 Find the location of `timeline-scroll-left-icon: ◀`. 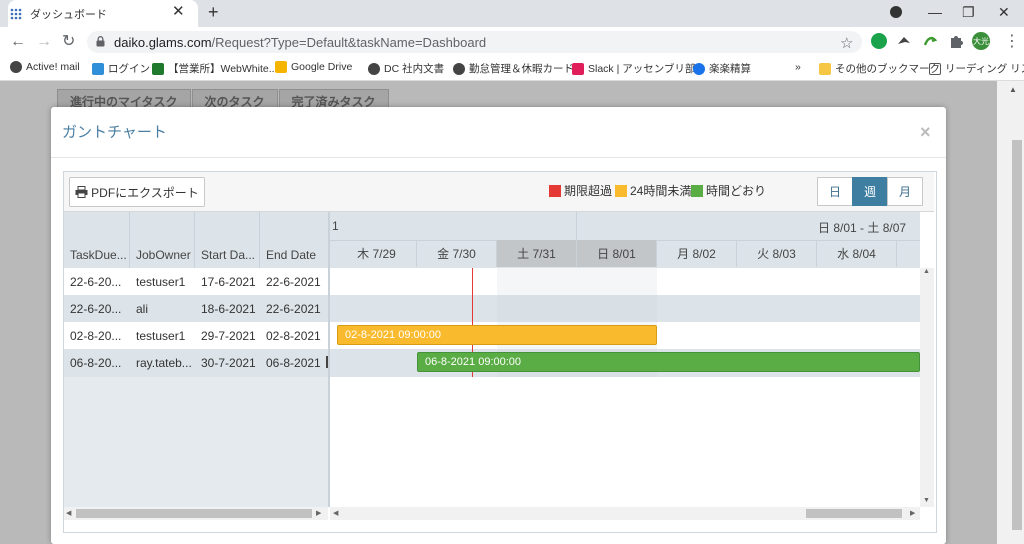

timeline-scroll-left-icon: ◀ is located at coordinates (335, 513).